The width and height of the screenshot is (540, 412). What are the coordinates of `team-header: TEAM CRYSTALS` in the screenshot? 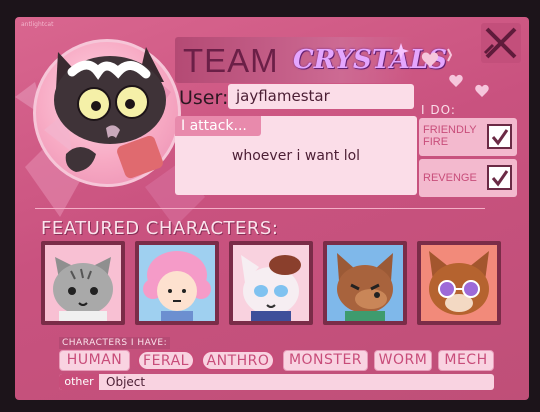 It's located at (311, 60).